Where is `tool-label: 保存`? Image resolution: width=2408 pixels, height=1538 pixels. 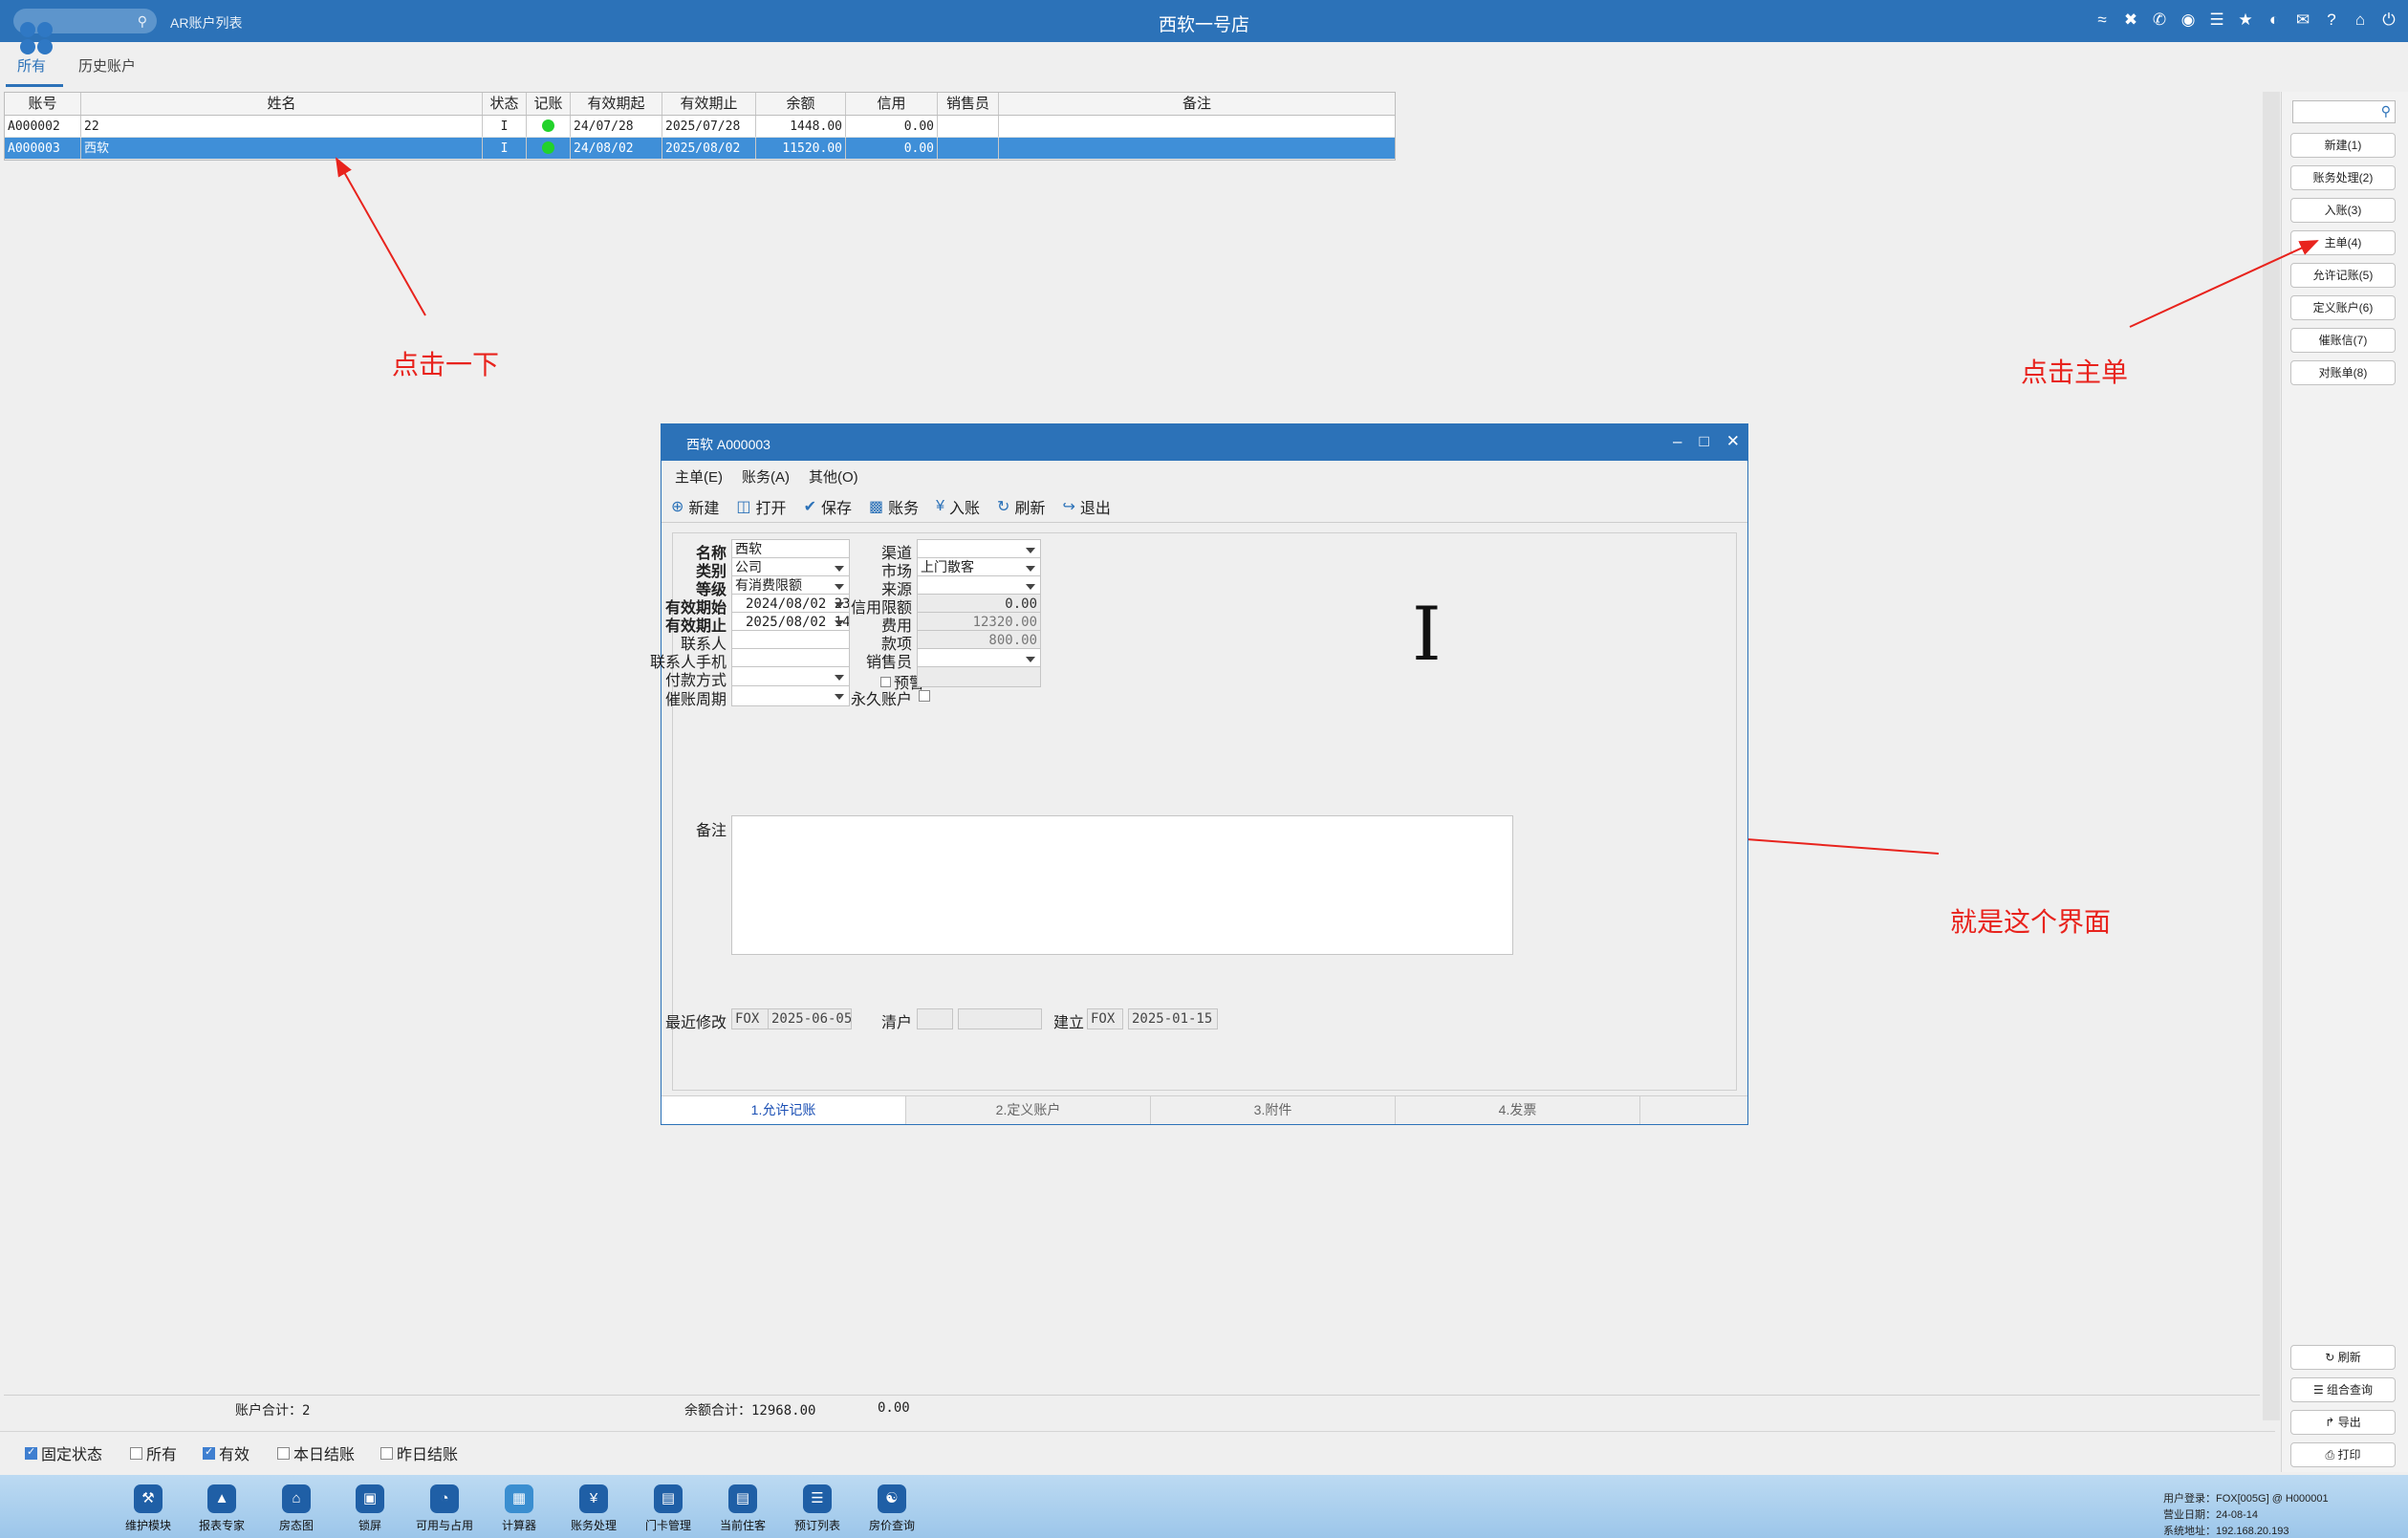
tool-label: 保存 is located at coordinates (836, 509).